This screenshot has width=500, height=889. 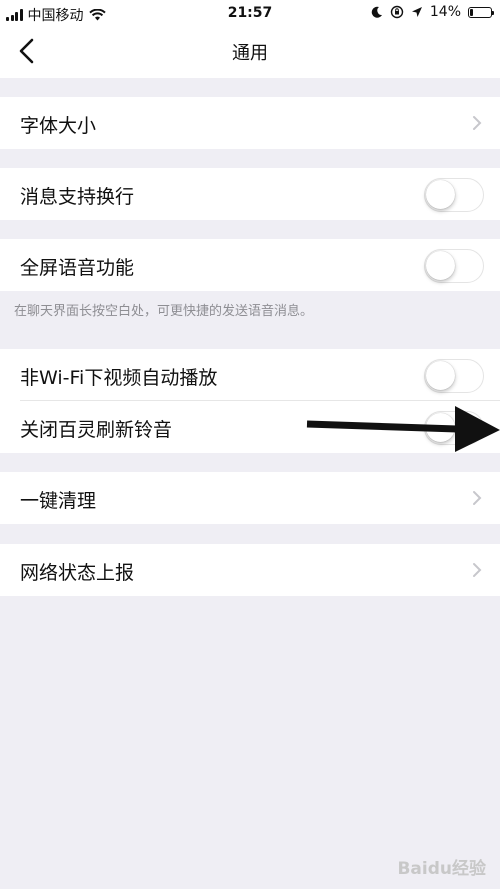 What do you see at coordinates (119, 378) in the screenshot?
I see `row-label-autoplay-video: 非Wi-Fi下视频自动播放` at bounding box center [119, 378].